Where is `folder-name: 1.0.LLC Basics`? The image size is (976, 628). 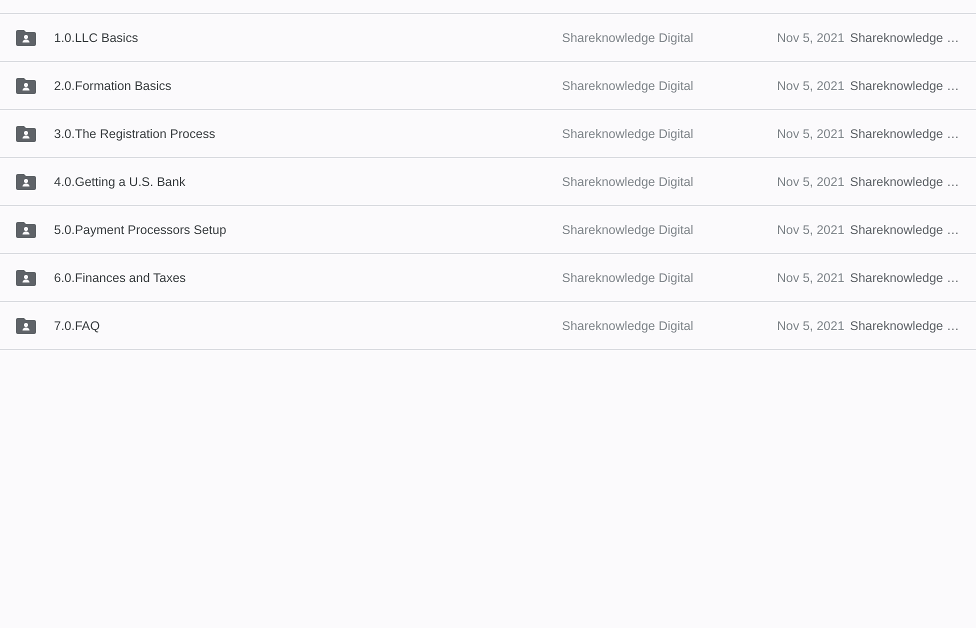 folder-name: 1.0.LLC Basics is located at coordinates (96, 37).